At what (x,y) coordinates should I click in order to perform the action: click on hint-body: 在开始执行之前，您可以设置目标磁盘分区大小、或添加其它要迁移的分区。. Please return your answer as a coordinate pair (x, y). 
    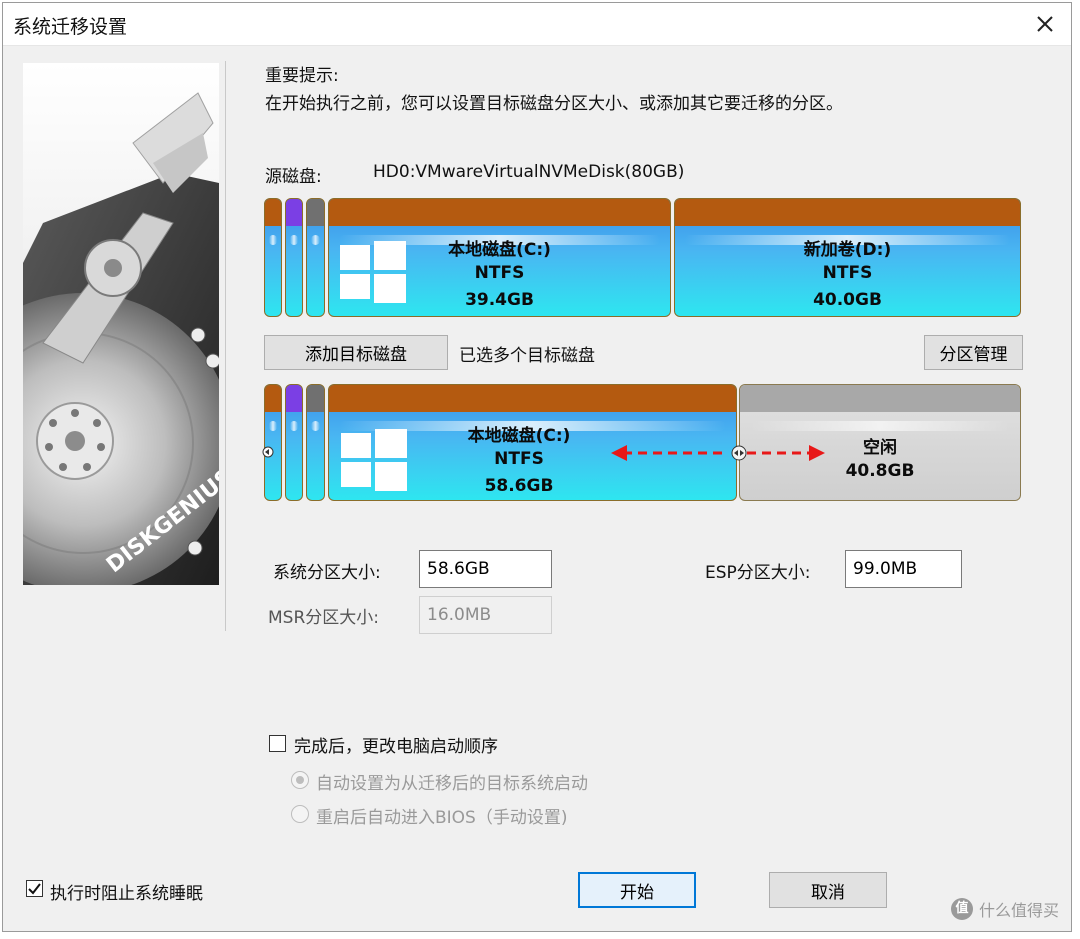
    Looking at the image, I should click on (554, 104).